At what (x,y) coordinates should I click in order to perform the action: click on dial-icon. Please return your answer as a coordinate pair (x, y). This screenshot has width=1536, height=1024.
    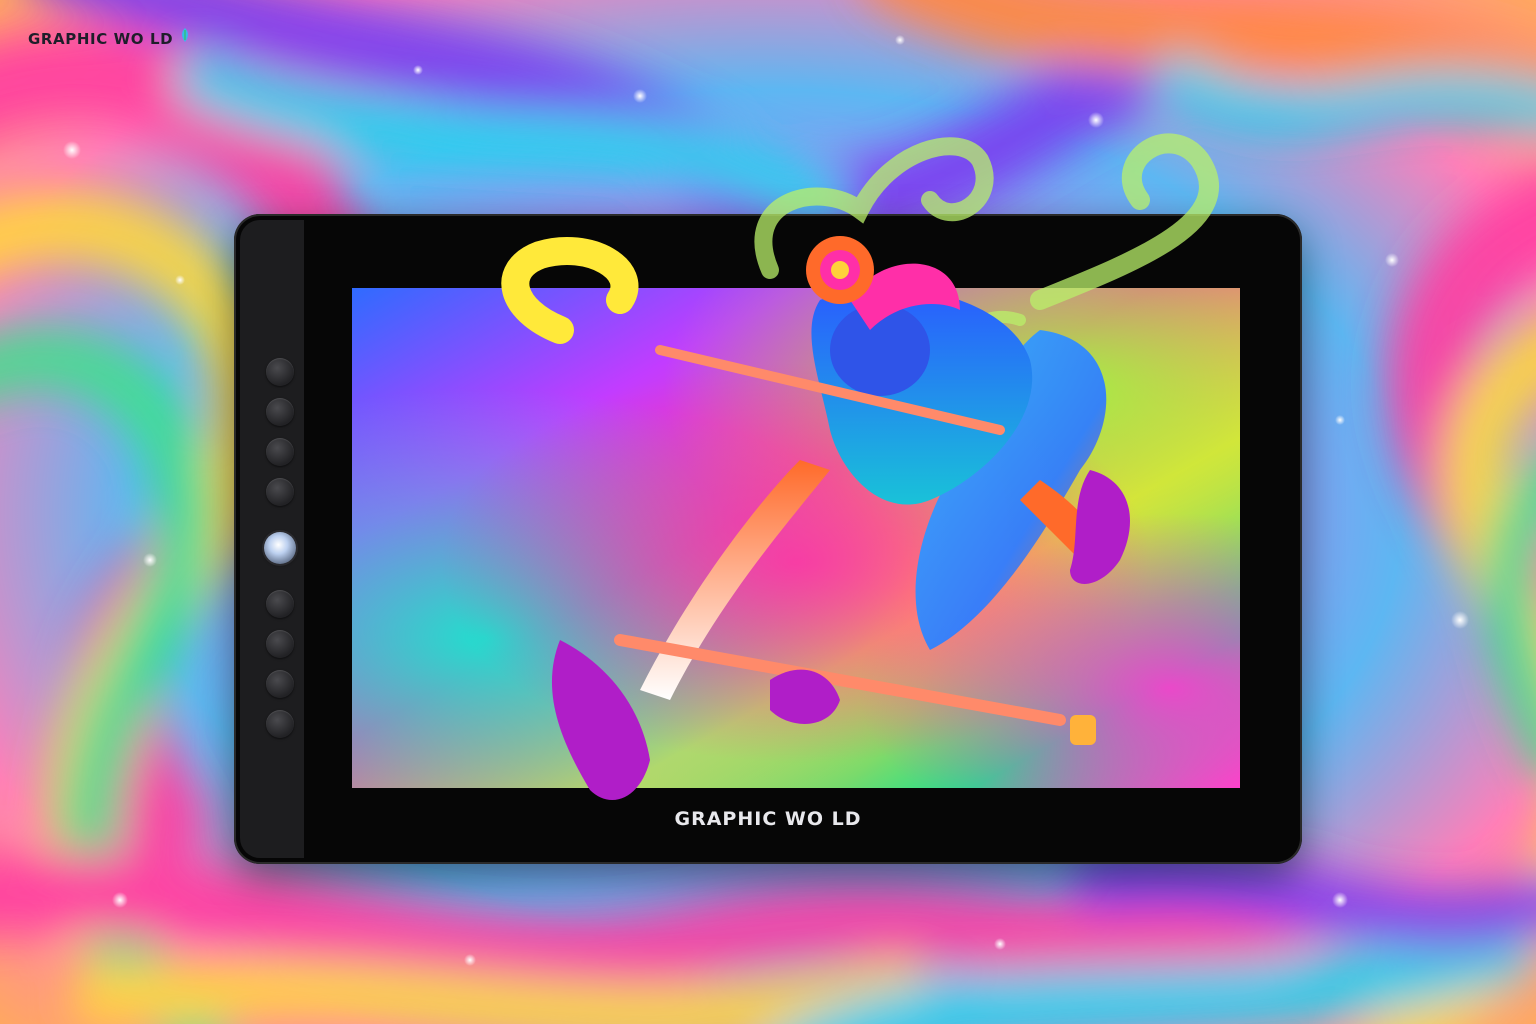
    Looking at the image, I should click on (280, 548).